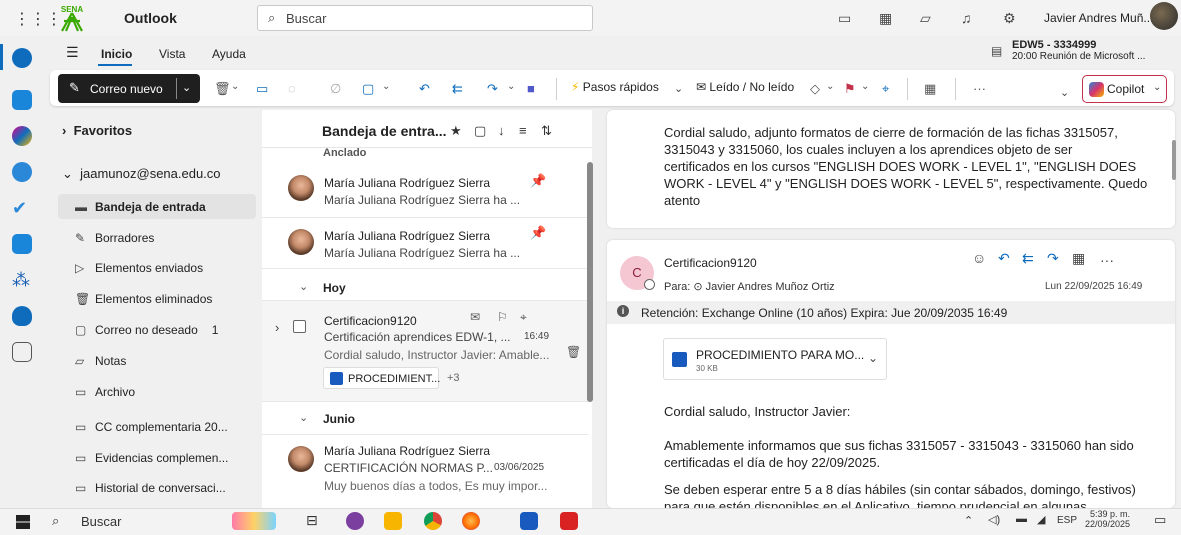 This screenshot has height=535, width=1181. Describe the element at coordinates (22, 172) in the screenshot. I see `people-app-icon` at that location.